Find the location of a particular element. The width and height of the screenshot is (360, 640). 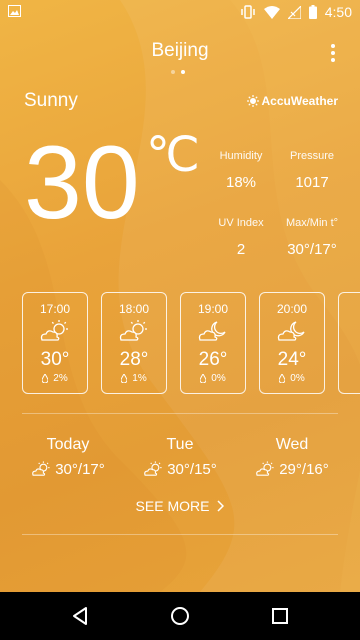

daily-item: Today 30°/17° is located at coordinates (68, 457).